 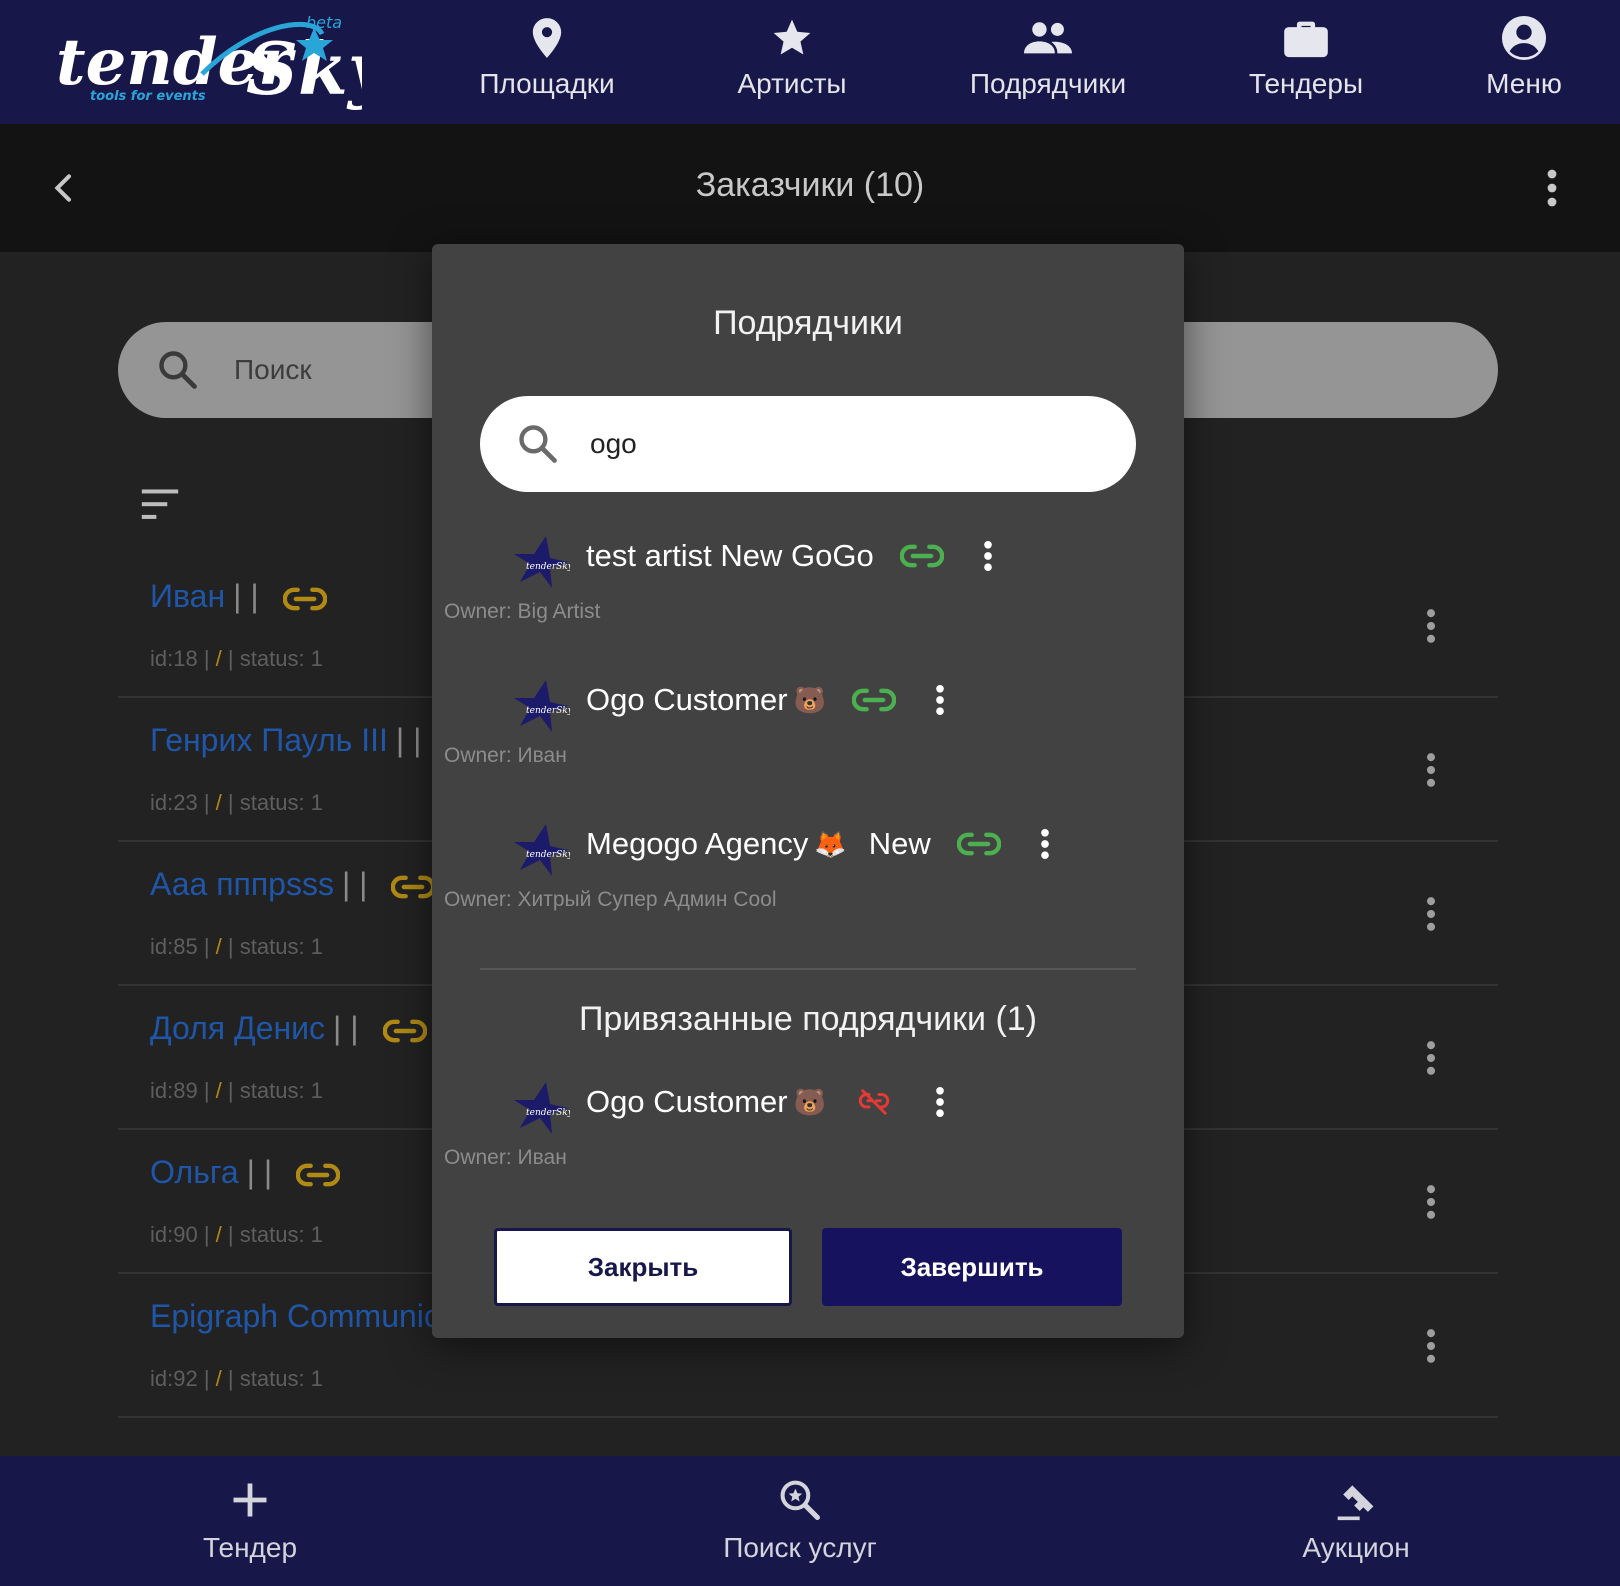 I want to click on header-bar: Заказчики (10), so click(x=810, y=188).